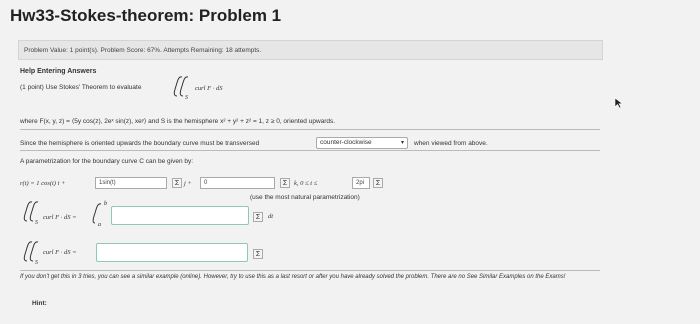 The width and height of the screenshot is (700, 324). What do you see at coordinates (60, 252) in the screenshot?
I see `integral2-label: curl F · dS =` at bounding box center [60, 252].